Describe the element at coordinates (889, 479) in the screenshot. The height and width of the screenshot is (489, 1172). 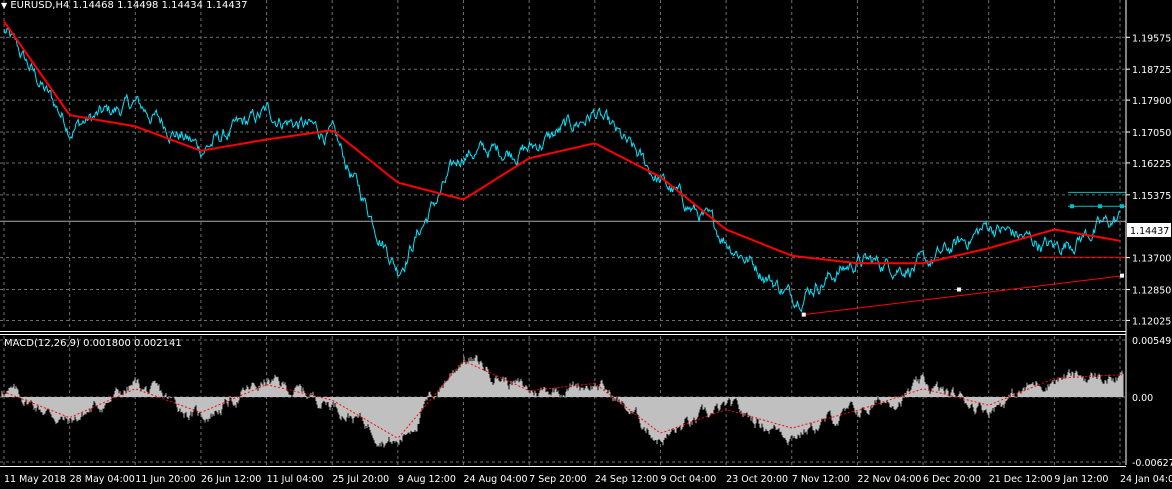
I see `time-tick-label: 22 Nov 04:00` at that location.